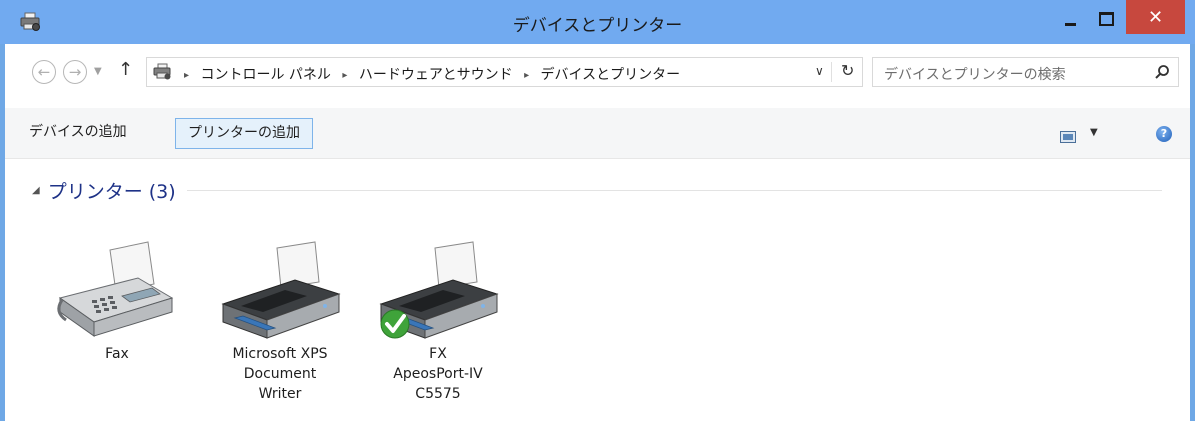 This screenshot has height=421, width=1195. Describe the element at coordinates (125, 69) in the screenshot. I see `up-arrow-icon: ↑` at that location.